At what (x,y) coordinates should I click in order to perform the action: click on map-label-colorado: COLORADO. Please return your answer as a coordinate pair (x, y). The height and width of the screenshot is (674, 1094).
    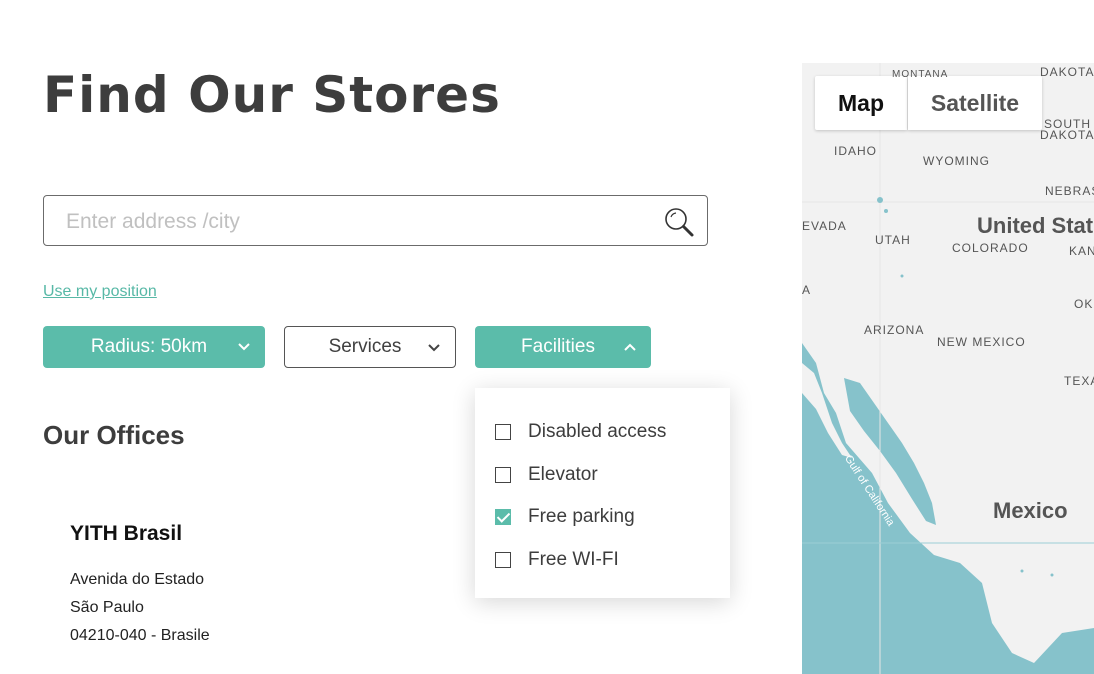
    Looking at the image, I should click on (990, 248).